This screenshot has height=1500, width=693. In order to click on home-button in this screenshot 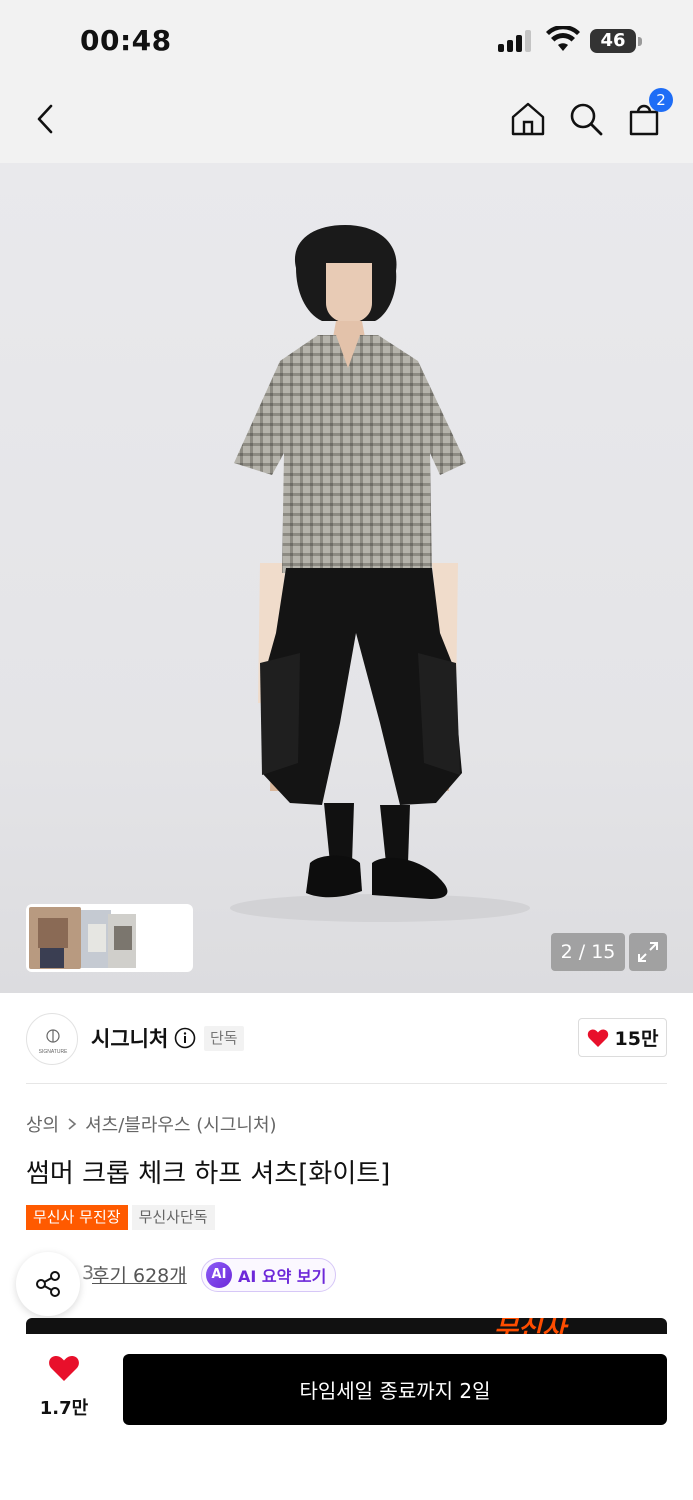, I will do `click(528, 119)`.